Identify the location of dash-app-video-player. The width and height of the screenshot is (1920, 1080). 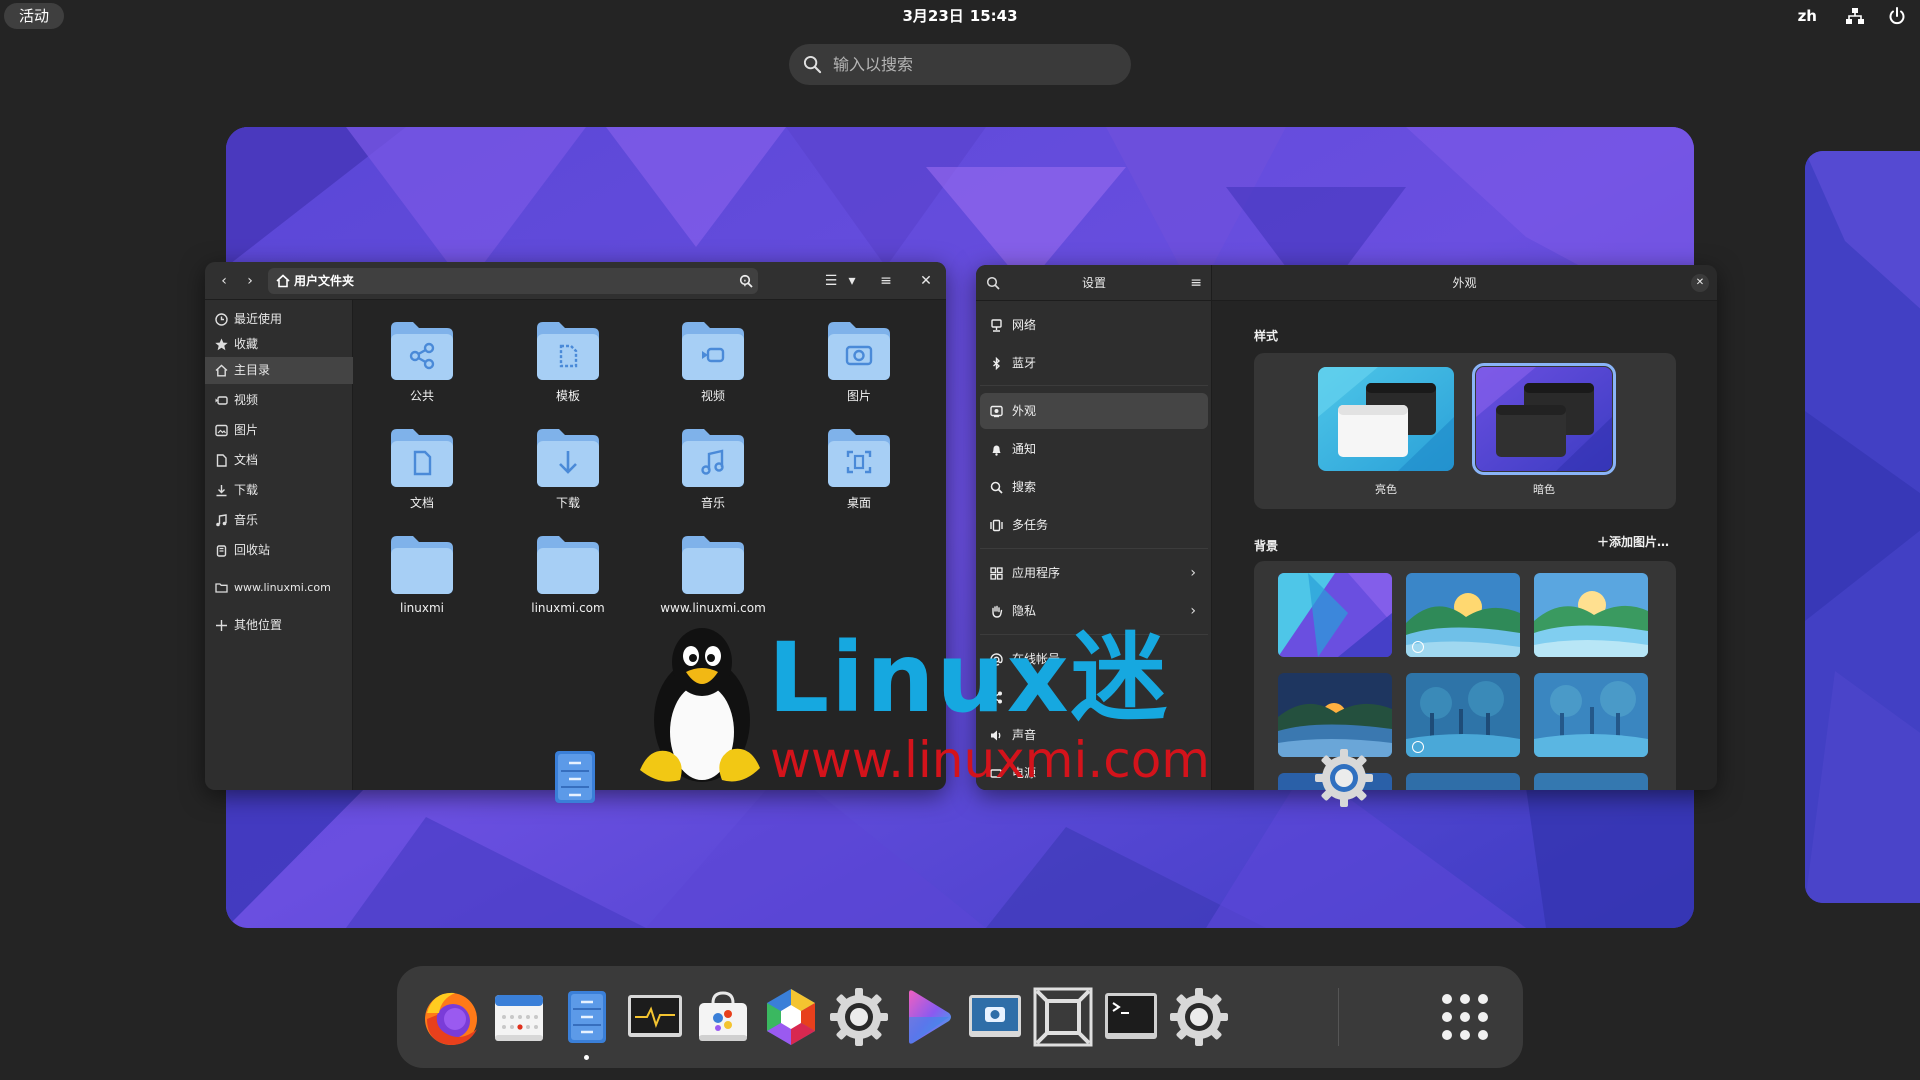
(927, 1017).